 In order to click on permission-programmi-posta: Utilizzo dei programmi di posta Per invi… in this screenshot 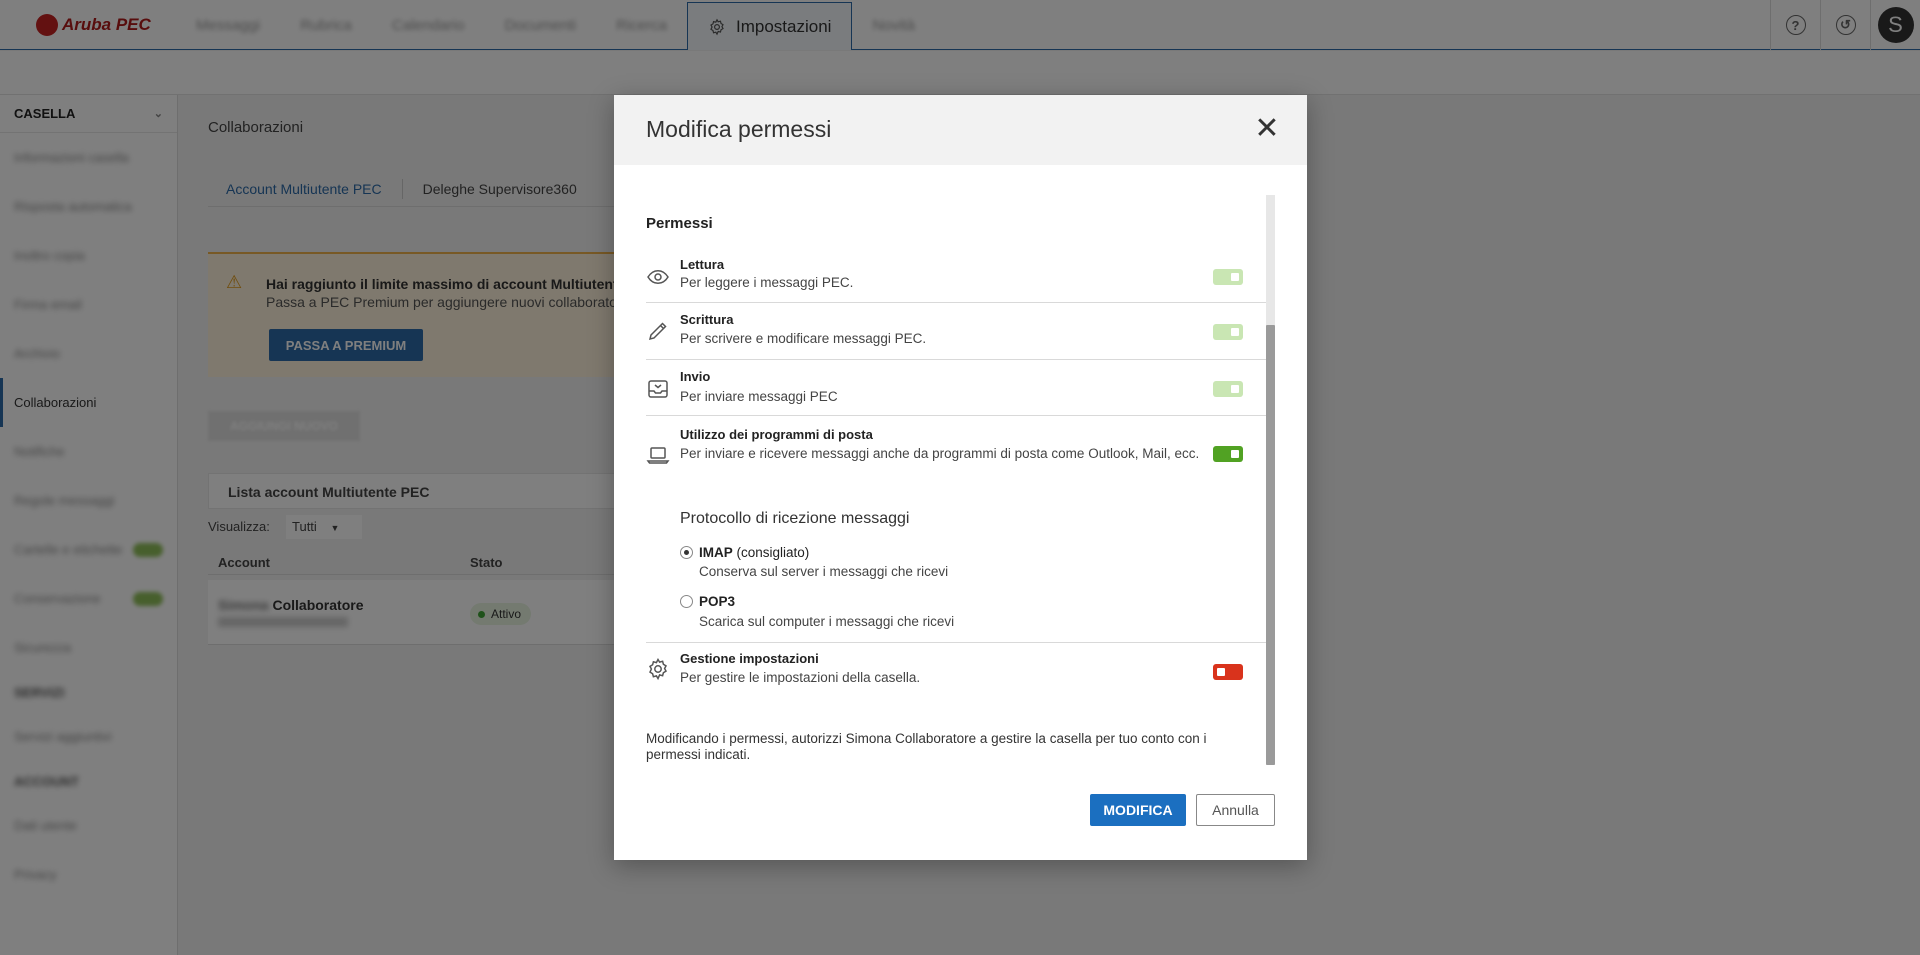, I will do `click(956, 529)`.